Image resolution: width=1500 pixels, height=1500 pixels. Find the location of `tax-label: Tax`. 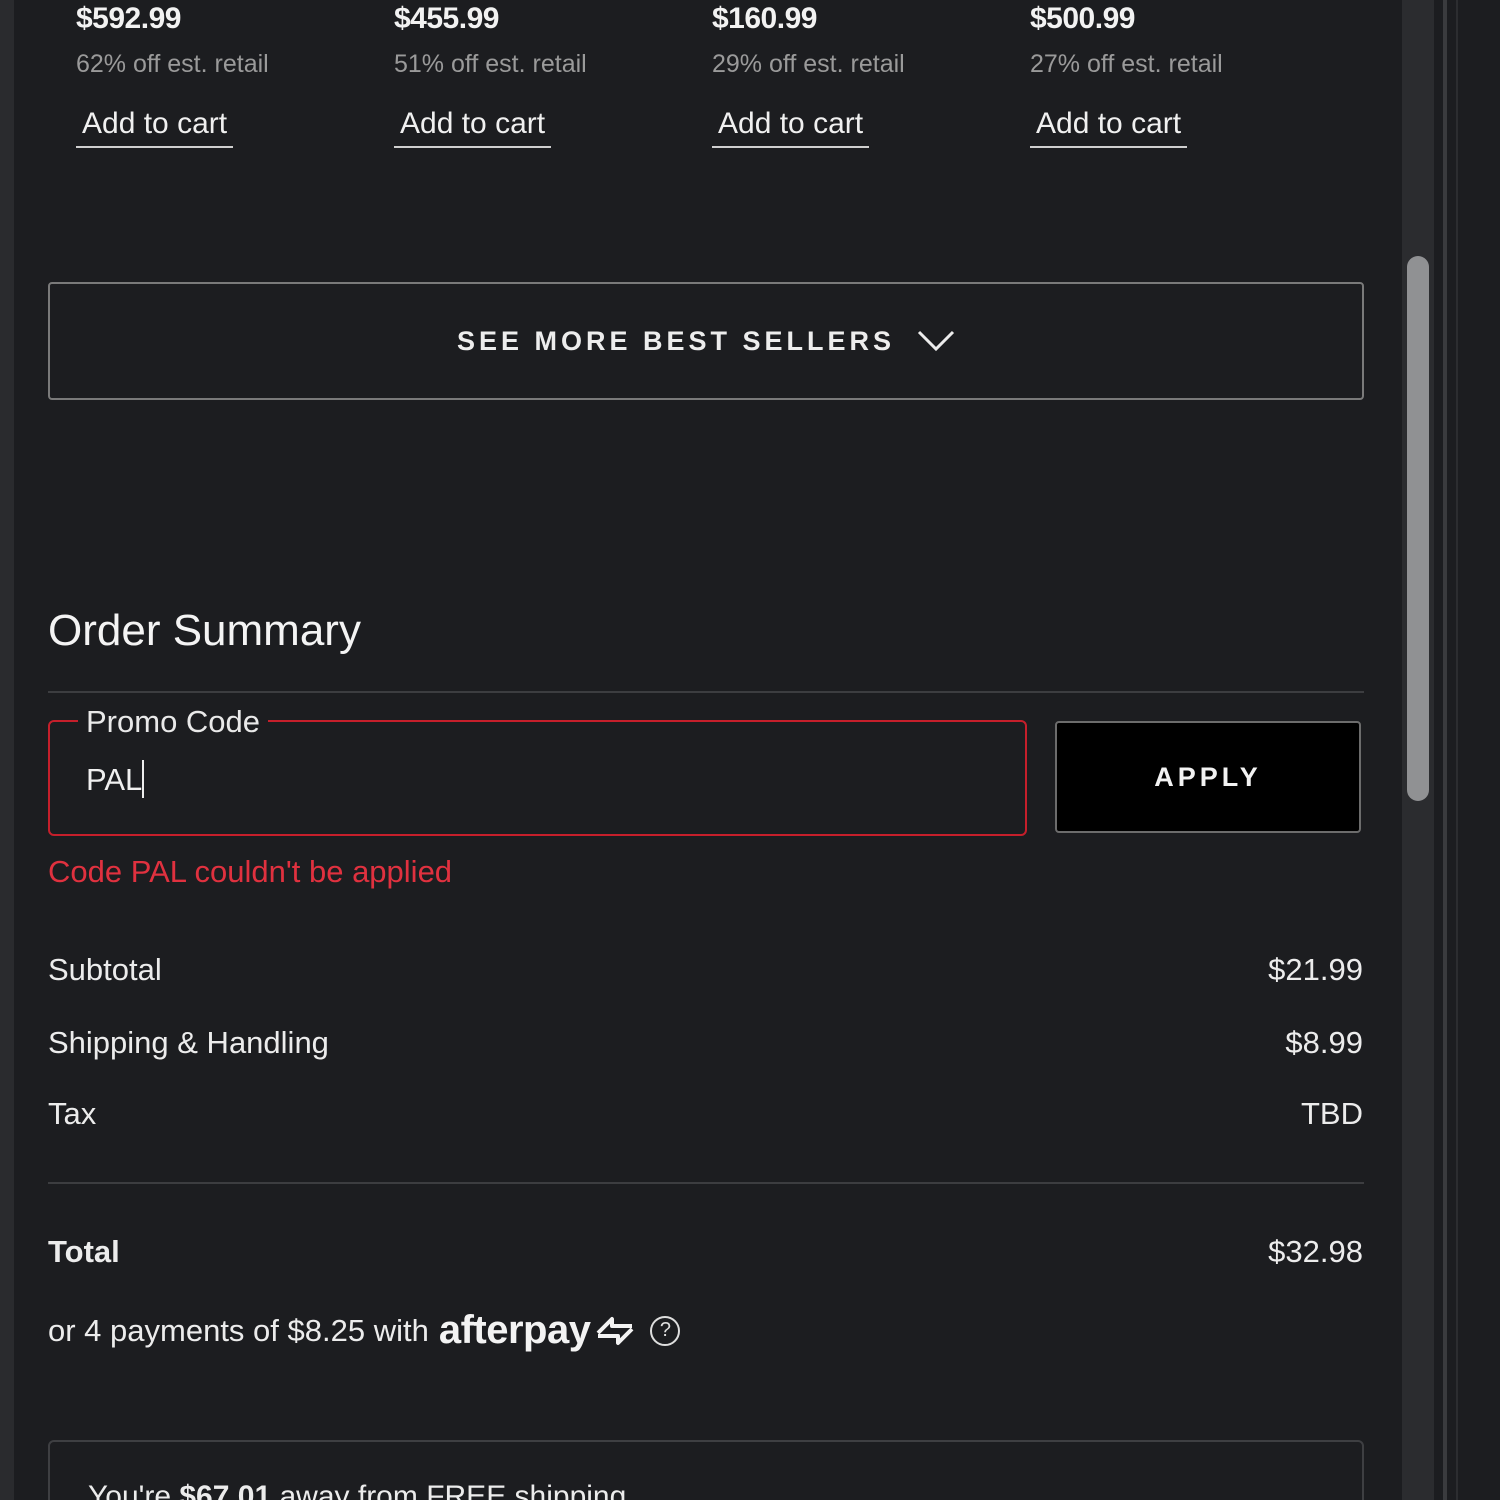

tax-label: Tax is located at coordinates (72, 1113).